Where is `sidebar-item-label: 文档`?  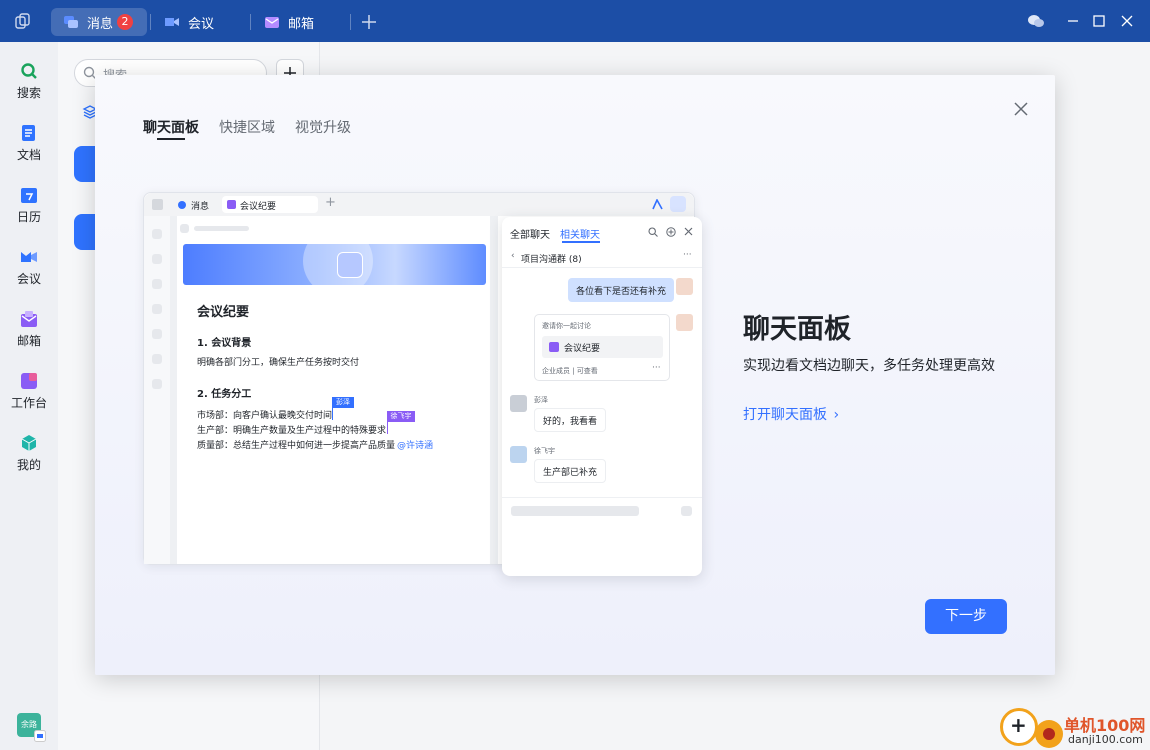
sidebar-item-label: 文档 is located at coordinates (28, 155).